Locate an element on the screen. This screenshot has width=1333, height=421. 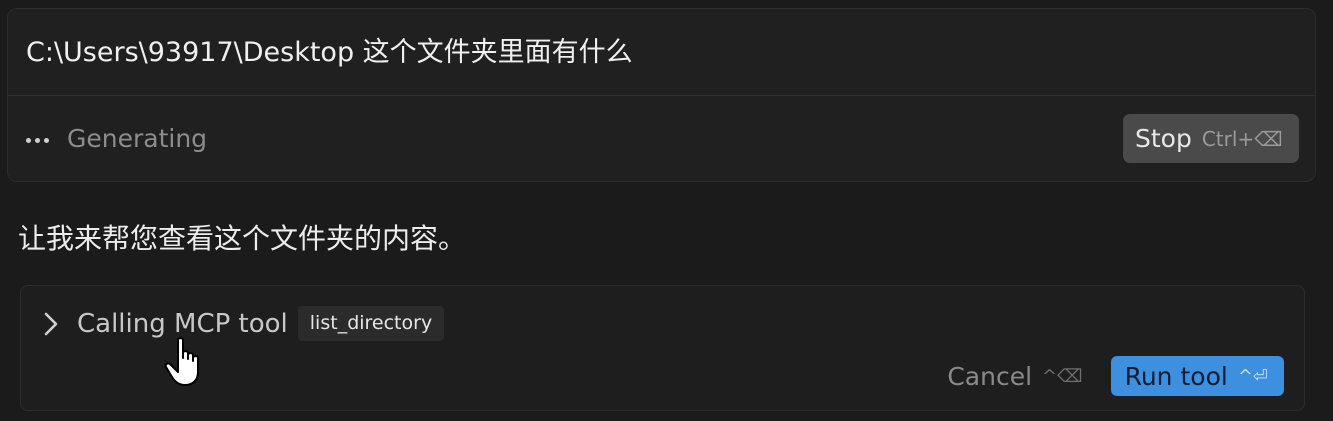
run-tool-button: Run tool ^⏎ is located at coordinates (1197, 376).